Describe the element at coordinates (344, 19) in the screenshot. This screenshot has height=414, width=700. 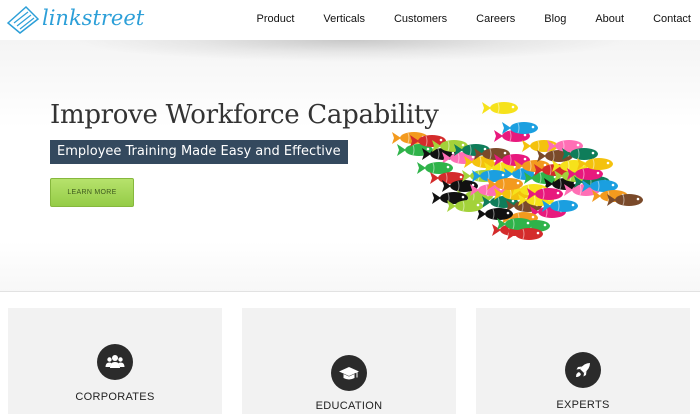
I see `nav-verticals: Verticals` at that location.